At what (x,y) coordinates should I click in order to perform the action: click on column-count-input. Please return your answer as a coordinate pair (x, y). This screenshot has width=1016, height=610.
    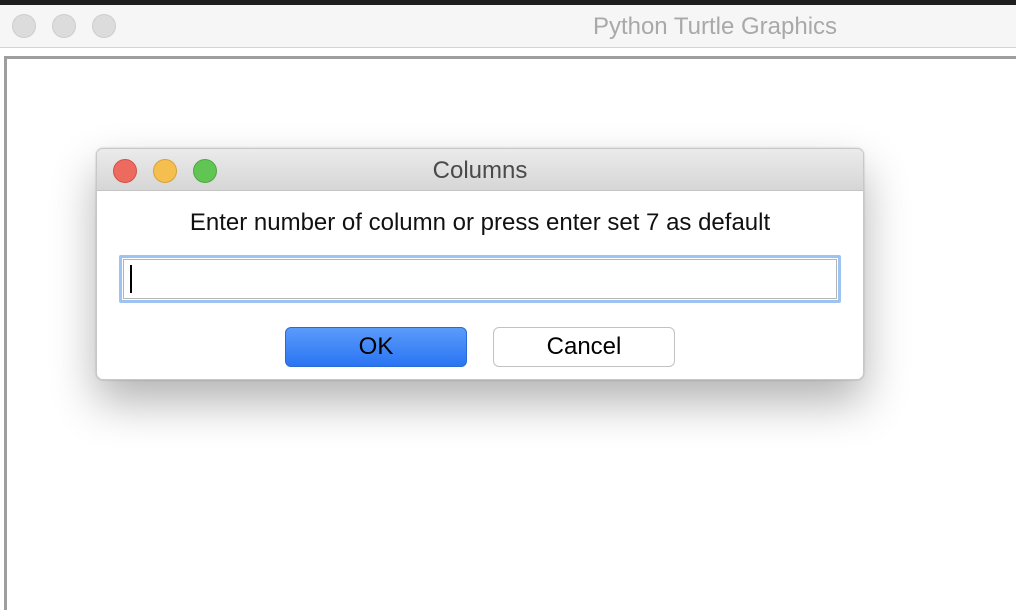
    Looking at the image, I should click on (480, 279).